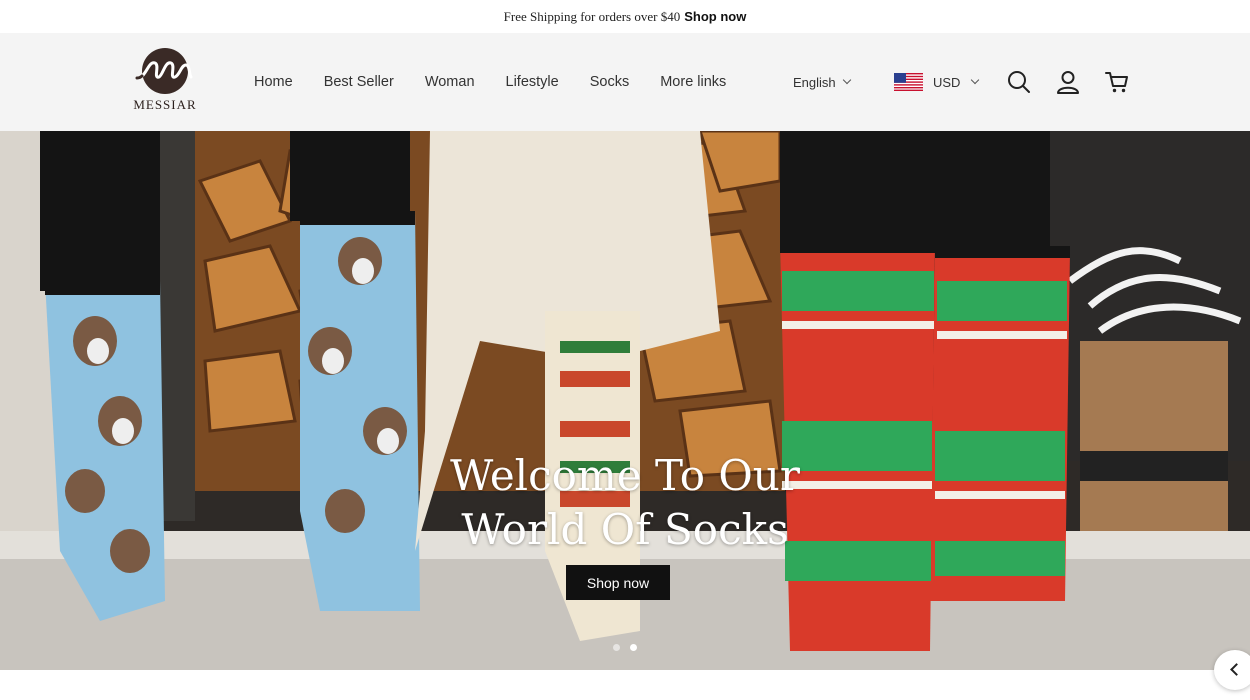 This screenshot has width=1250, height=700. What do you see at coordinates (625, 475) in the screenshot?
I see `hero-title-line-1: Welcome To Our` at bounding box center [625, 475].